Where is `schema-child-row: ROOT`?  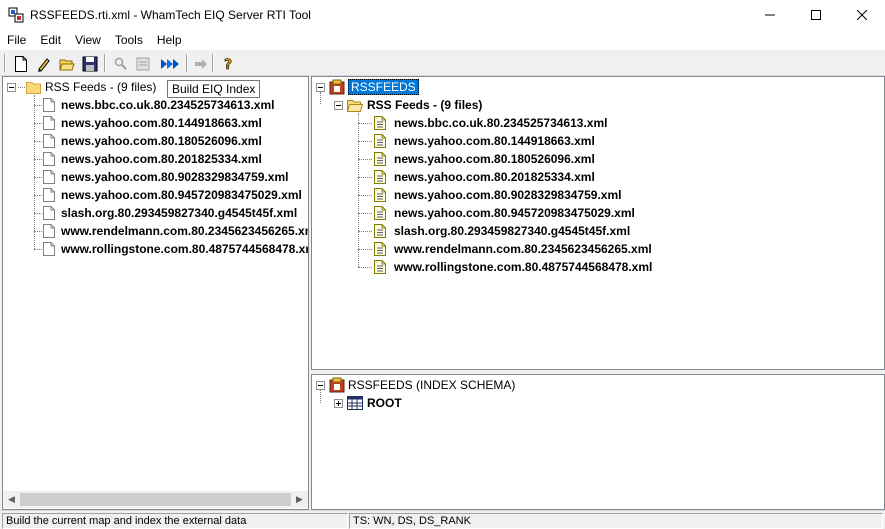 schema-child-row: ROOT is located at coordinates (368, 403).